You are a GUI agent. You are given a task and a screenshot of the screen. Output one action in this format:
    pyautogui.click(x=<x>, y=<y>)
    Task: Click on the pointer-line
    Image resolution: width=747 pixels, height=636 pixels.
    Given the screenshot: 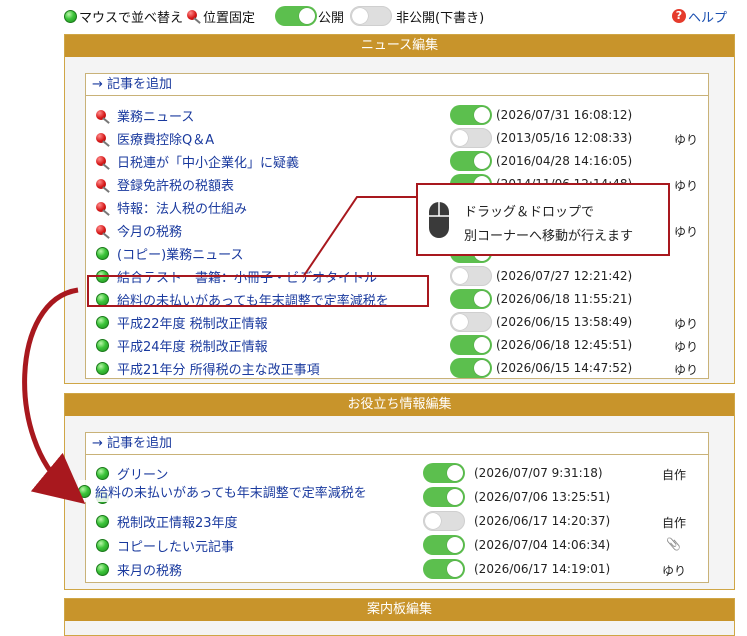 What is the action you would take?
    pyautogui.click(x=360, y=237)
    